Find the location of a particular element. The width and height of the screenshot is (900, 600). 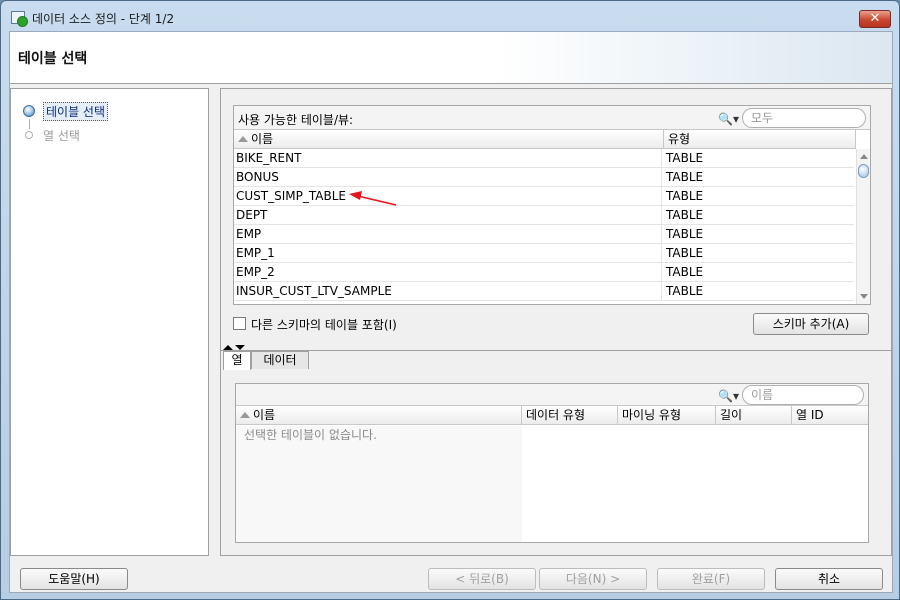

available-tables-toolbar: 사용 가능한 테이블/뷰: 🔍▾ 모두 is located at coordinates (552, 118).